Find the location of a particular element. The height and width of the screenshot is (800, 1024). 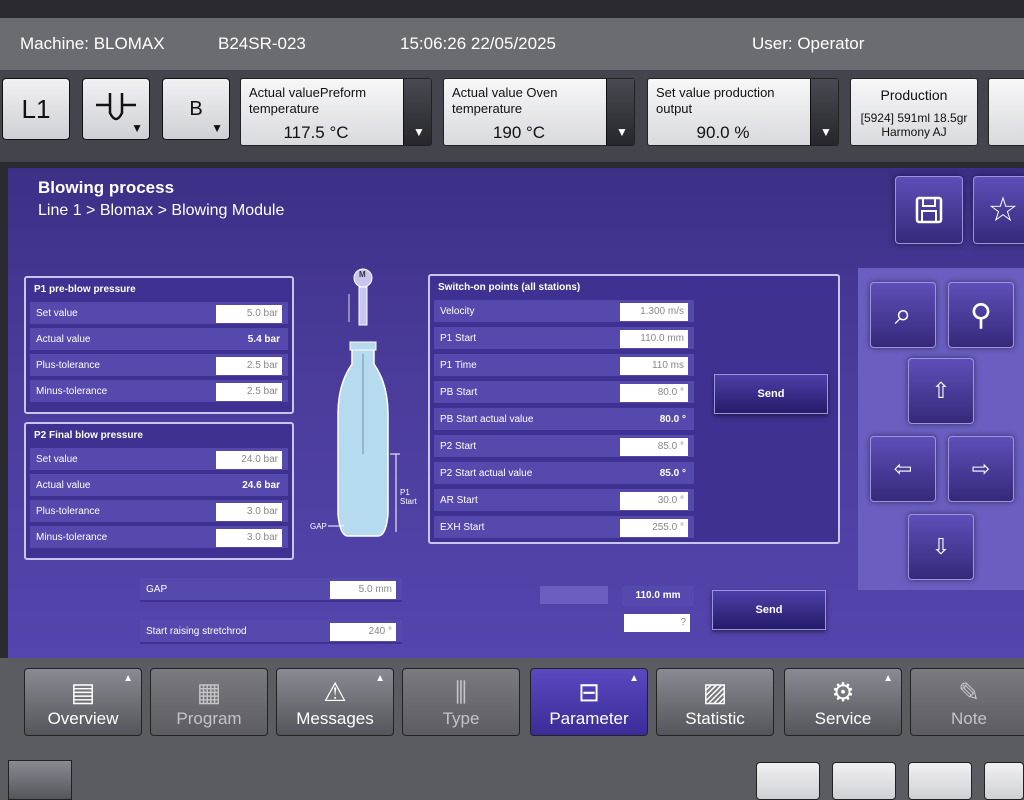

velocity-input: 1.300 m/s is located at coordinates (654, 312).